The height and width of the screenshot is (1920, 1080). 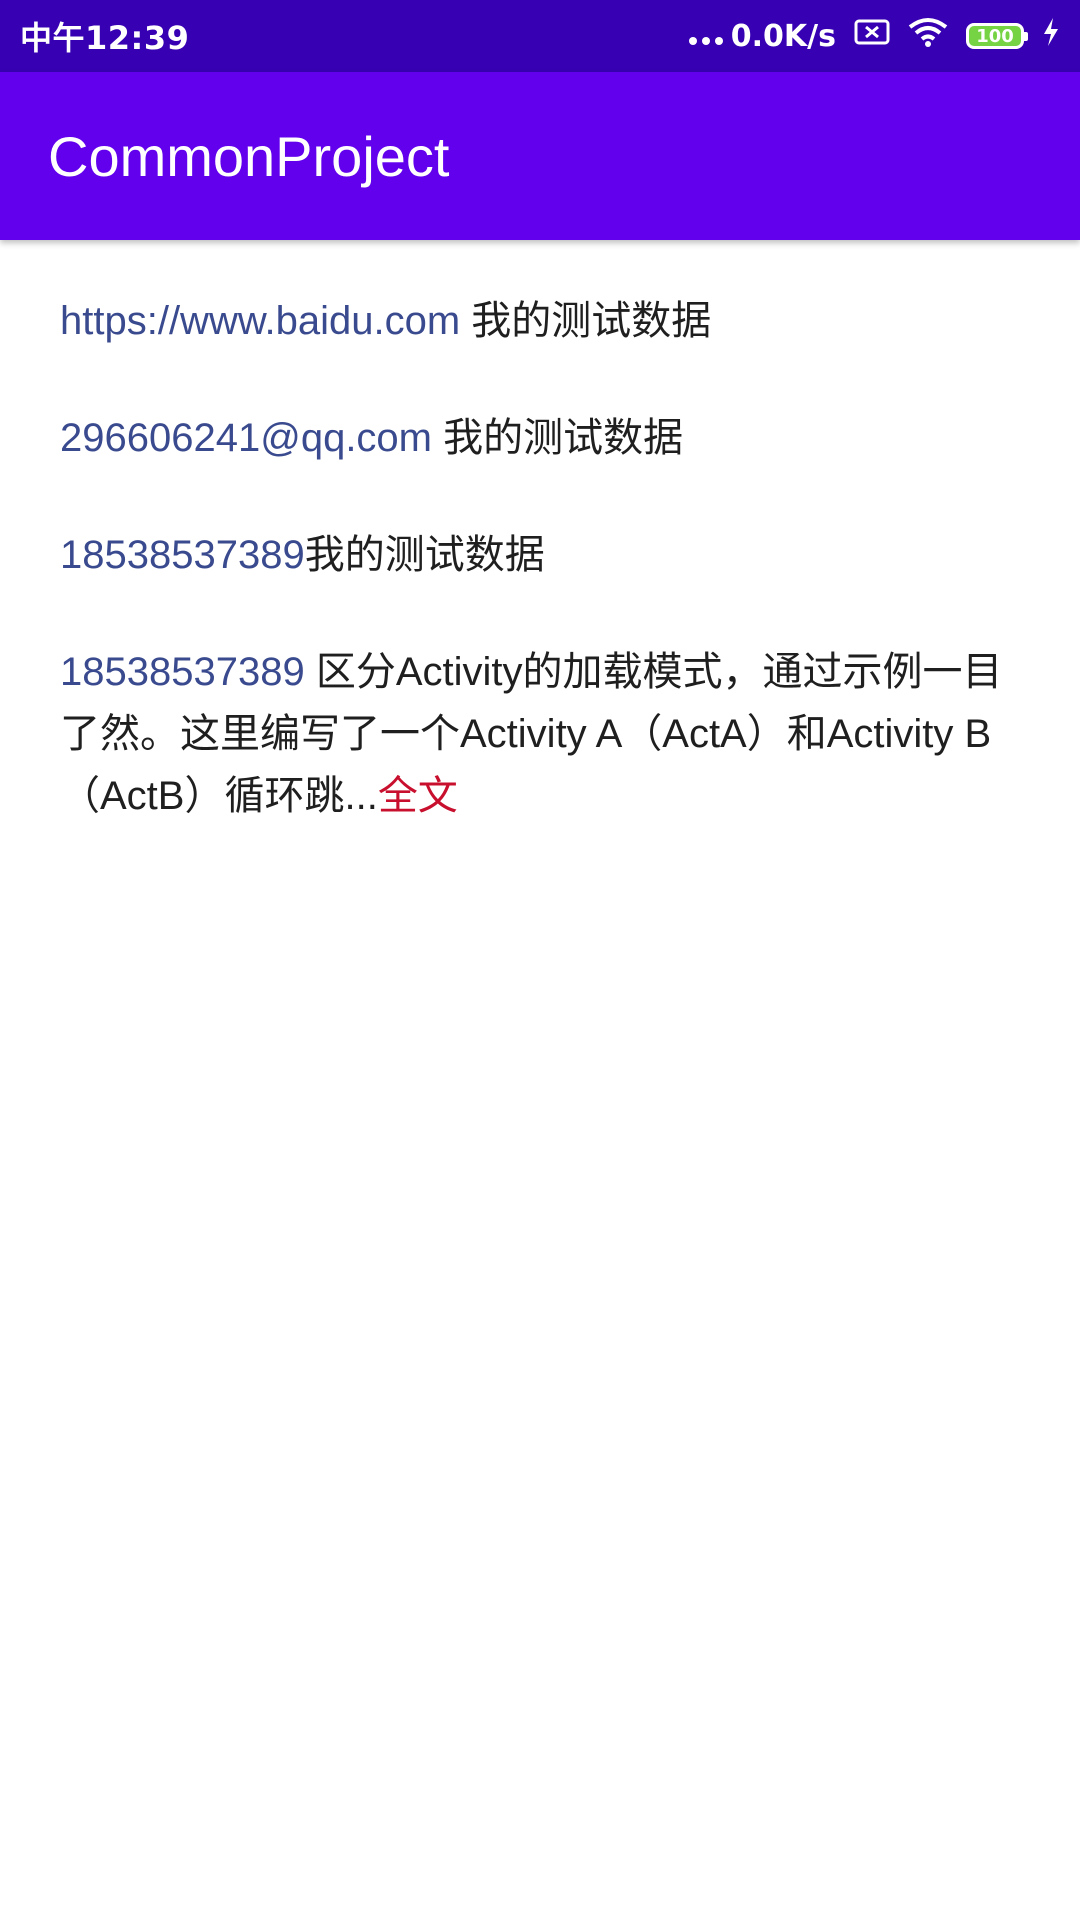 I want to click on text-row-phone: 18538537389我的测试数据, so click(x=545, y=555).